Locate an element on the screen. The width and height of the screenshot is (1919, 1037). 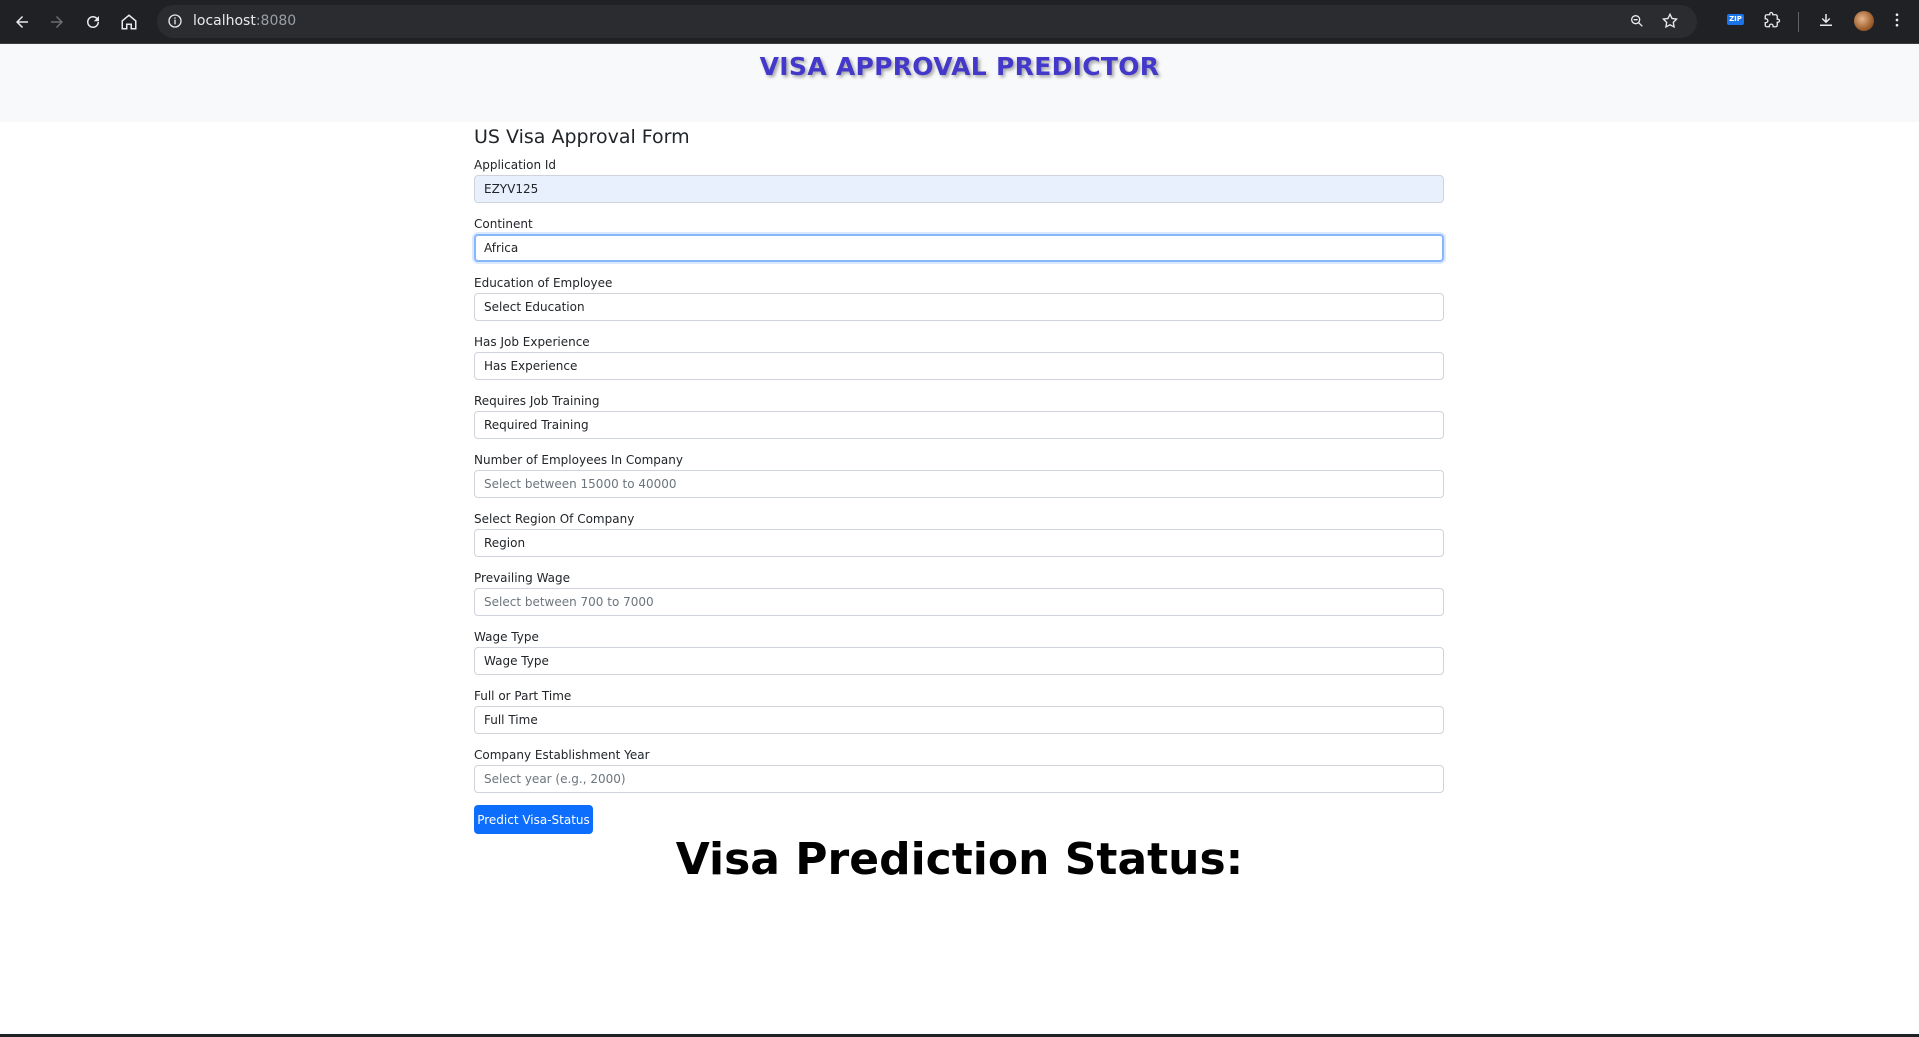
region-of-company-label: Select Region Of Company is located at coordinates (554, 519).